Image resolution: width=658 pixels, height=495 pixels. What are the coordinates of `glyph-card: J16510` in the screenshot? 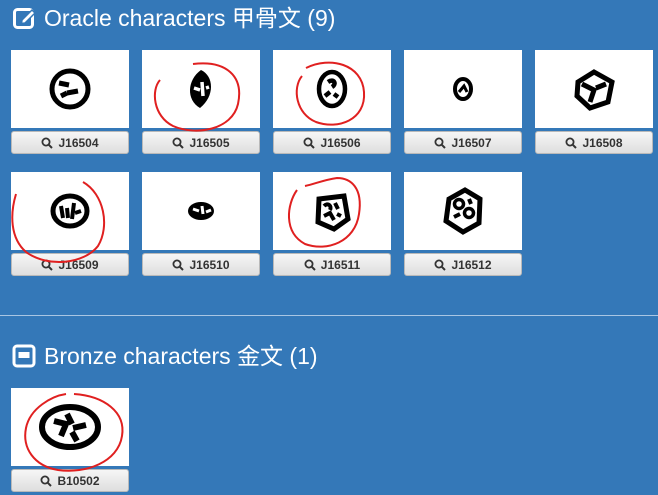 It's located at (201, 224).